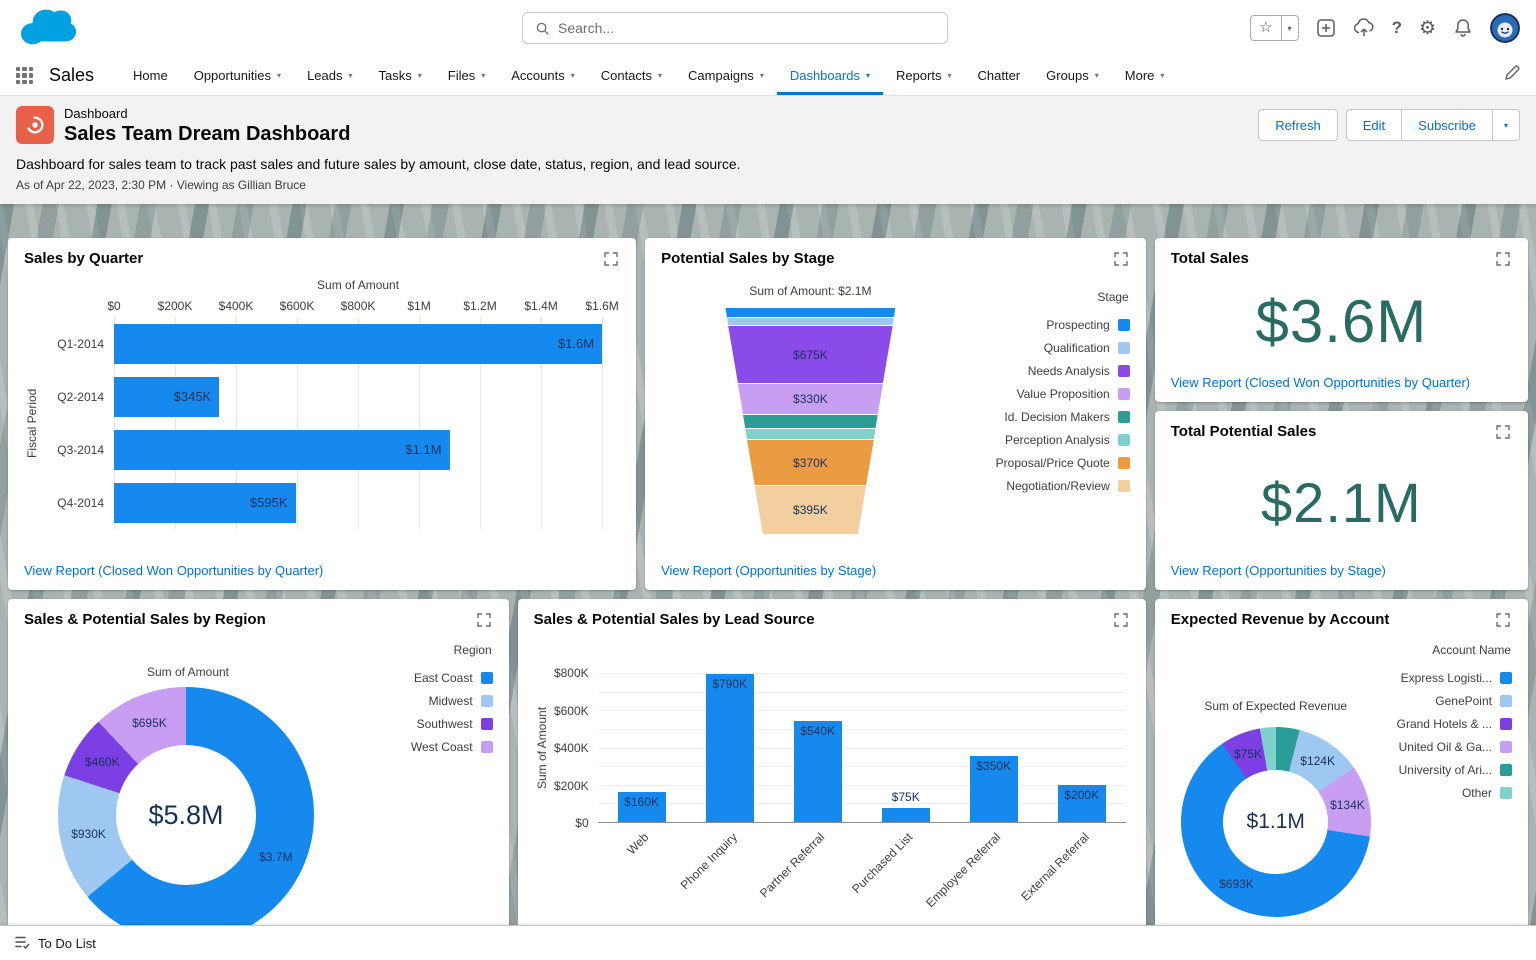 The width and height of the screenshot is (1536, 960). What do you see at coordinates (810, 321) in the screenshot?
I see `funnel-segment-qualification` at bounding box center [810, 321].